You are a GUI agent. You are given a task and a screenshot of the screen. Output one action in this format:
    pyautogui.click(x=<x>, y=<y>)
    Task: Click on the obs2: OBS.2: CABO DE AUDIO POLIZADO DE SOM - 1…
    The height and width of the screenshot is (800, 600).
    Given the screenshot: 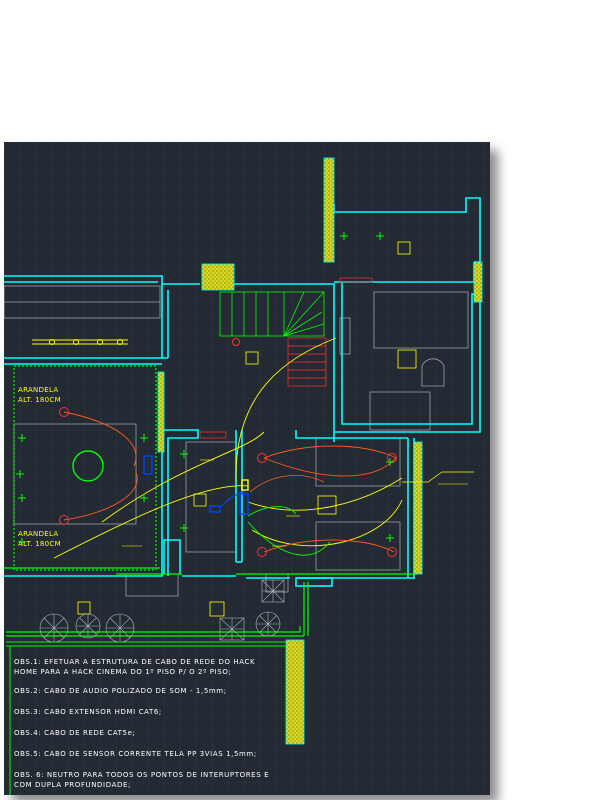 What is the action you would take?
    pyautogui.click(x=120, y=691)
    